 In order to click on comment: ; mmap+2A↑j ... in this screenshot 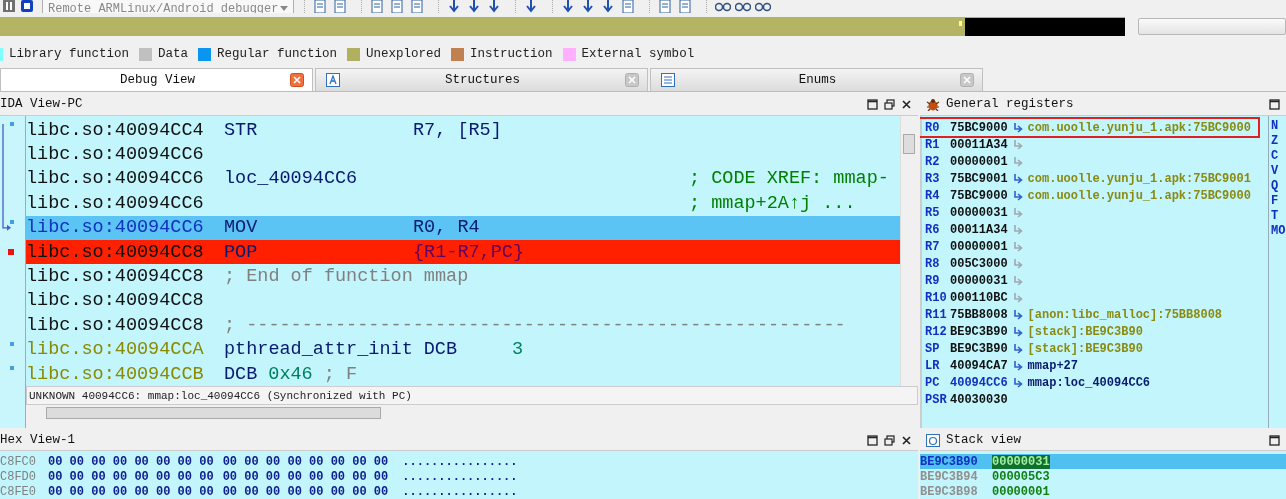, I will do `click(772, 203)`.